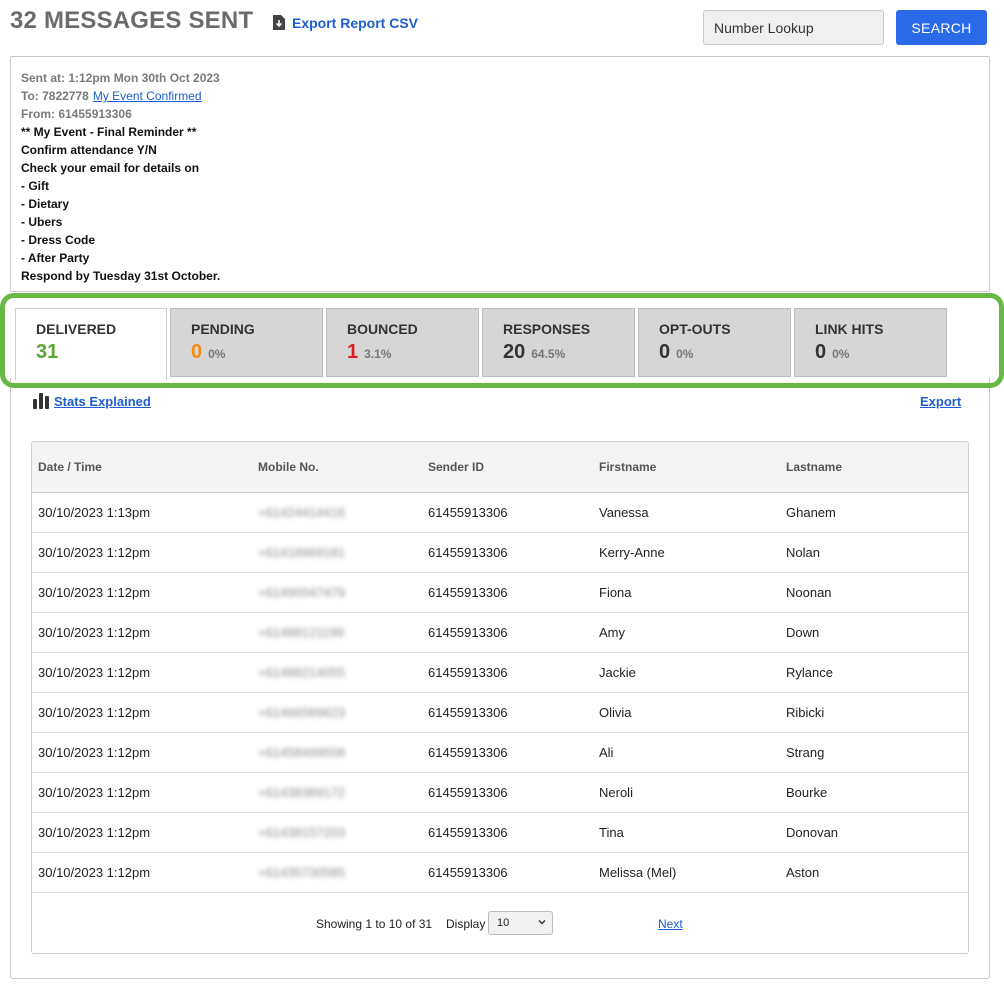  I want to click on column-header-firstname: Firstname, so click(627, 467).